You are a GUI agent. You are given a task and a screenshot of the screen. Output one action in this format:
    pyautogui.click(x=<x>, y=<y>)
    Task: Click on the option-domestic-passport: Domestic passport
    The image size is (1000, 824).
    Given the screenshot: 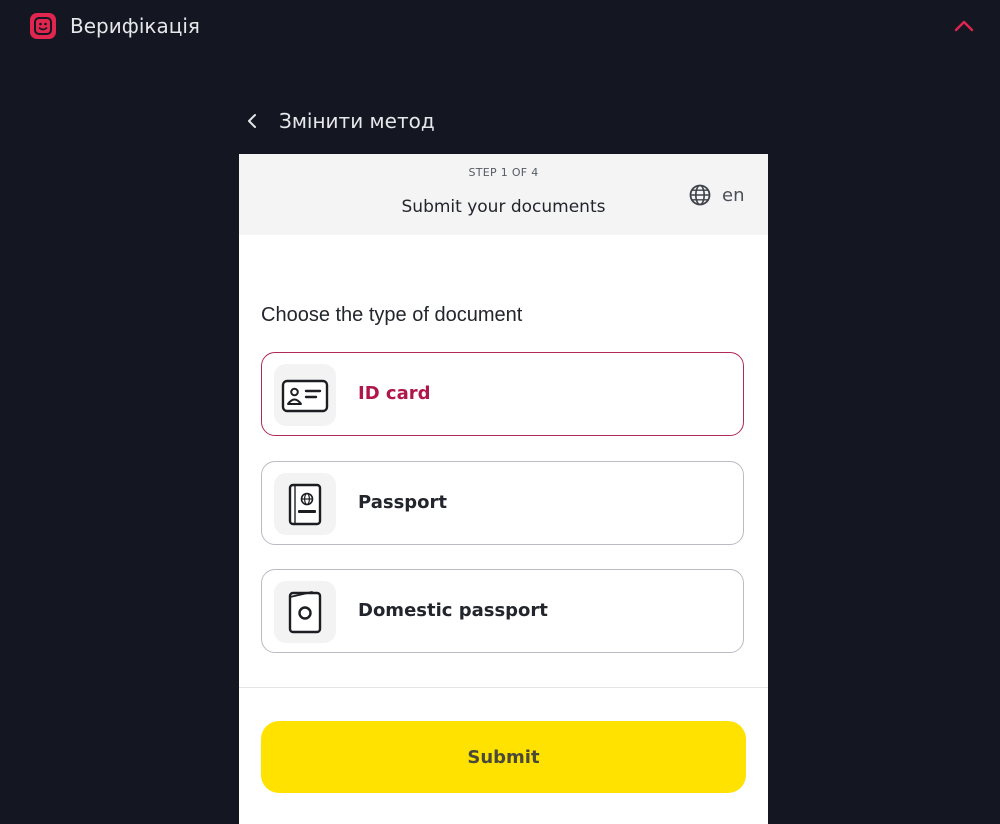 What is the action you would take?
    pyautogui.click(x=502, y=611)
    